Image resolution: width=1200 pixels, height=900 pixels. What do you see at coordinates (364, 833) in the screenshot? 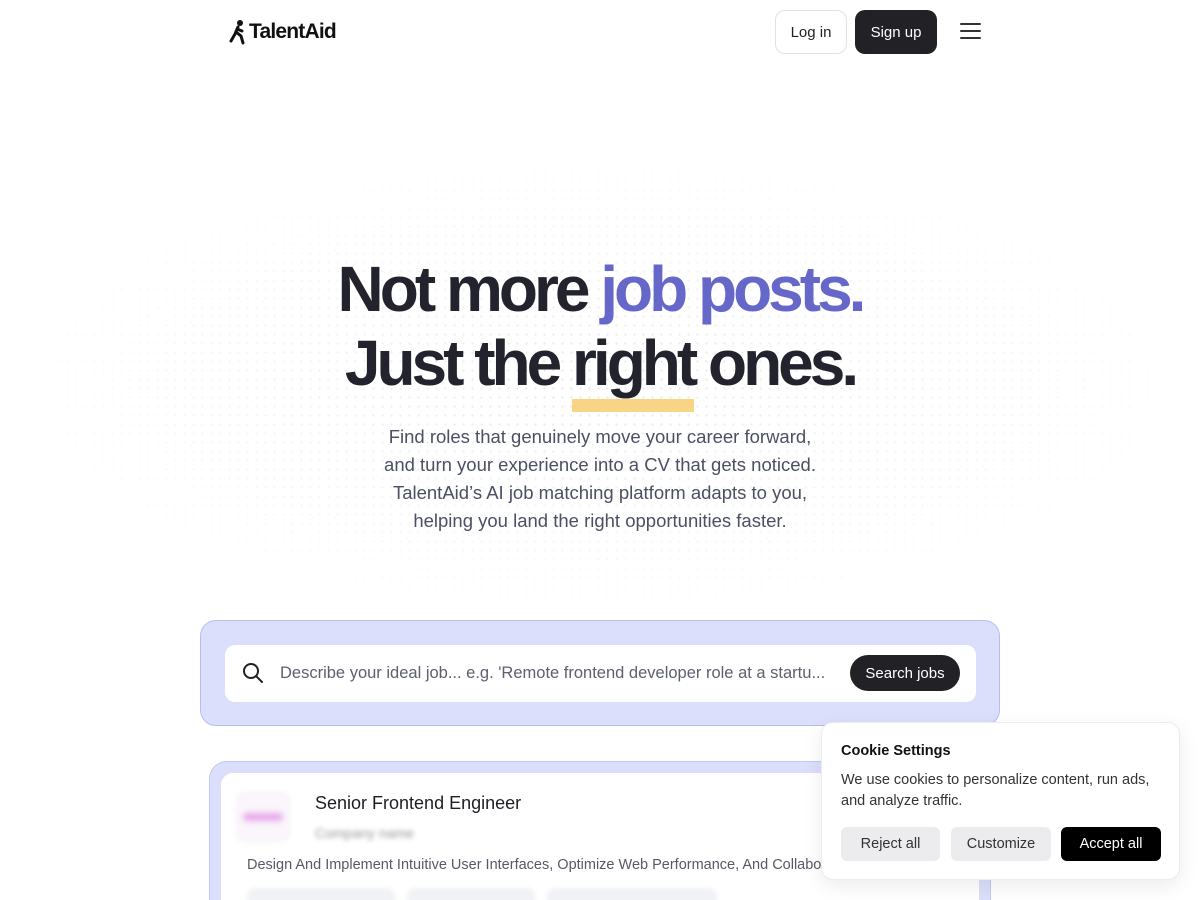
I see `company-name: Company name` at bounding box center [364, 833].